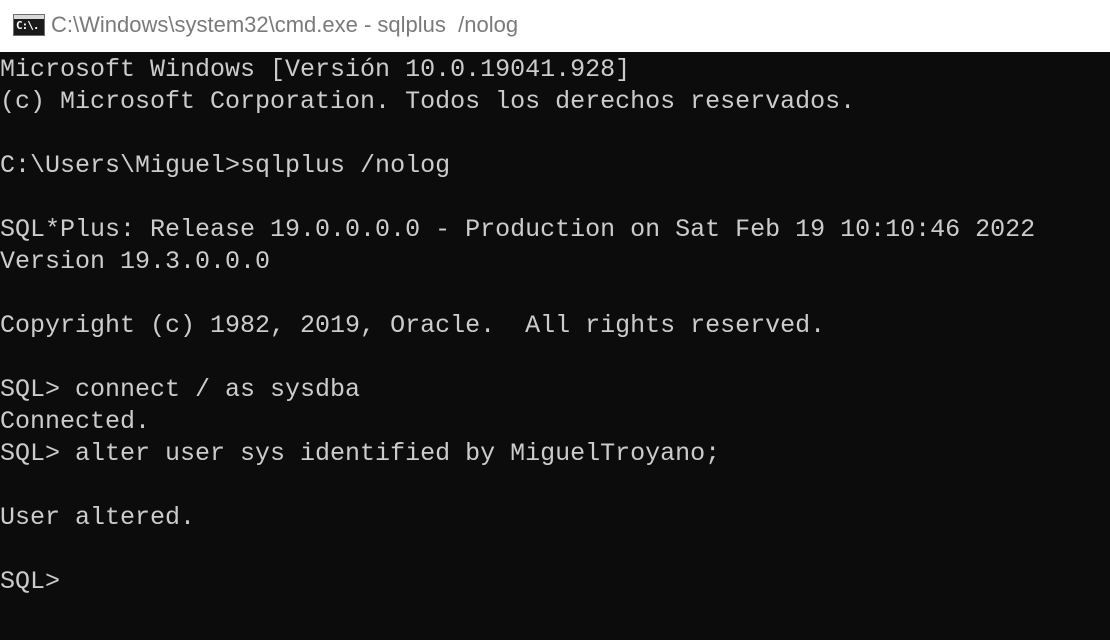 The width and height of the screenshot is (1110, 640). I want to click on cmd-icon: C:\., so click(29, 25).